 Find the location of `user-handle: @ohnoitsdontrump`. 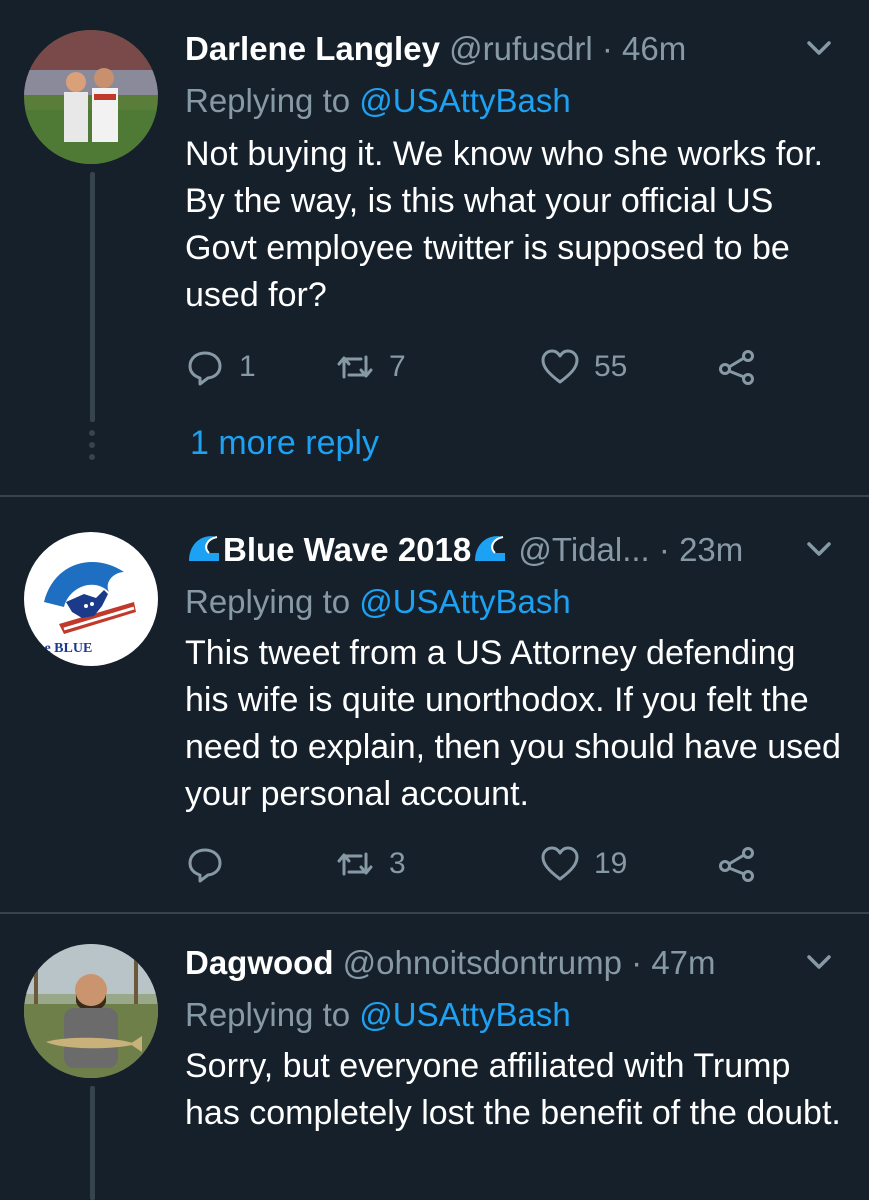

user-handle: @ohnoitsdontrump is located at coordinates (482, 962).